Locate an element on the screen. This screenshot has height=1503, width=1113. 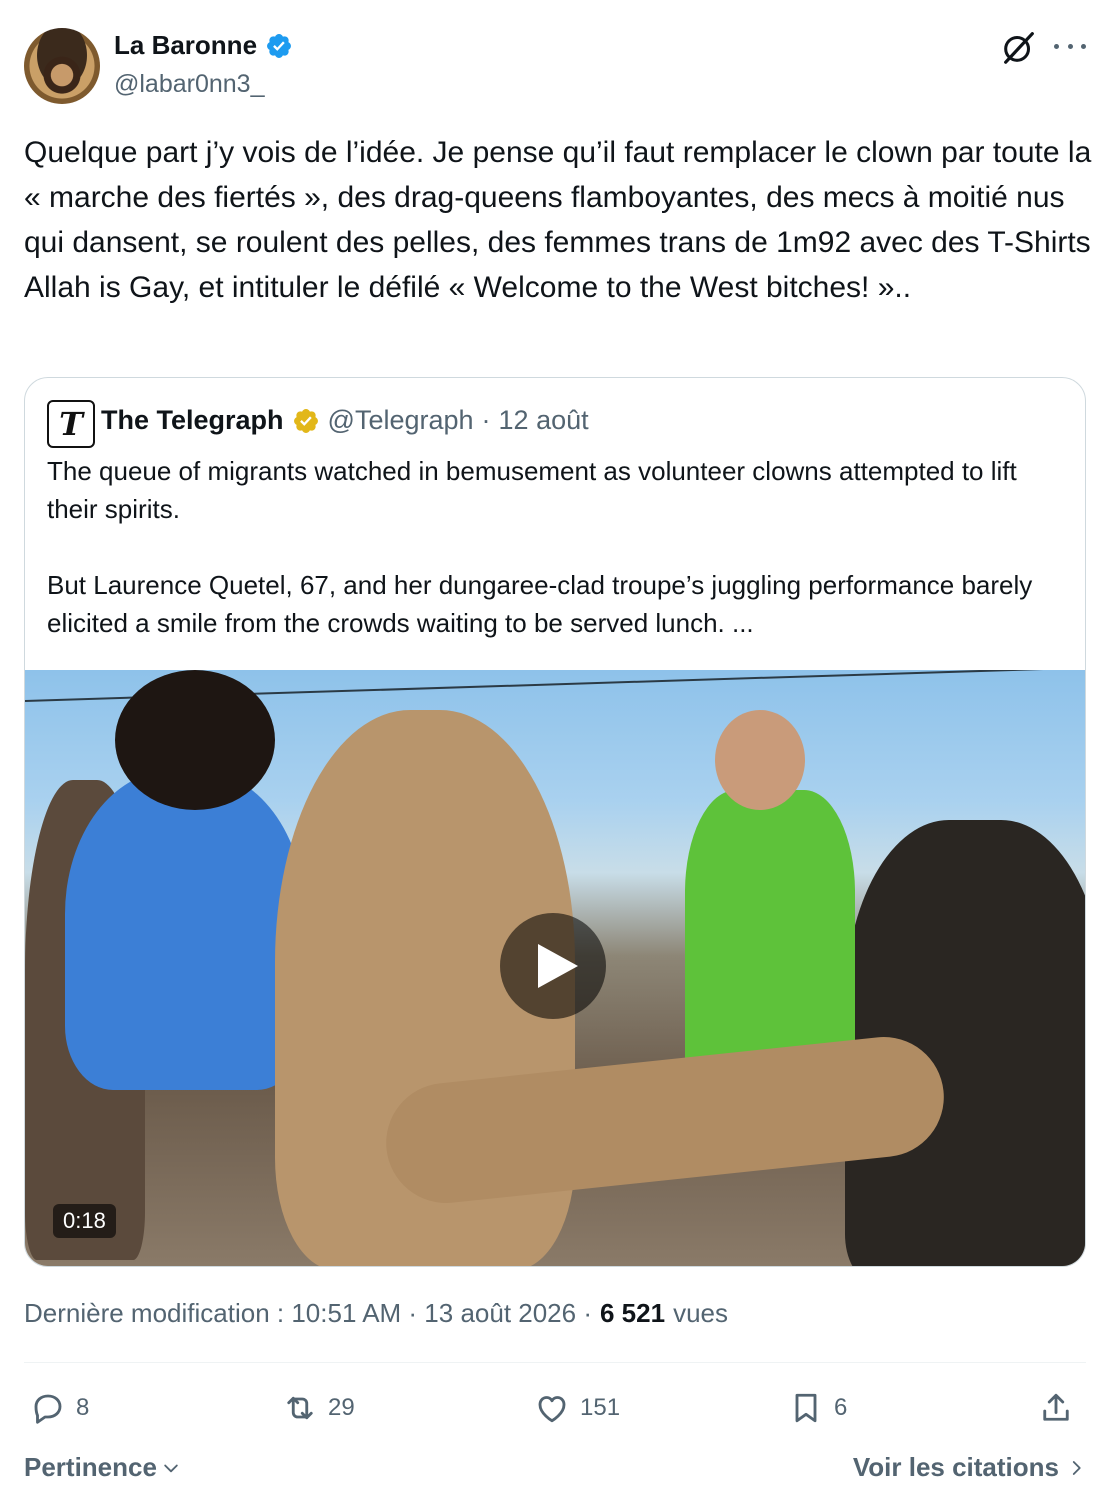
bookmark-icon is located at coordinates (806, 1408).